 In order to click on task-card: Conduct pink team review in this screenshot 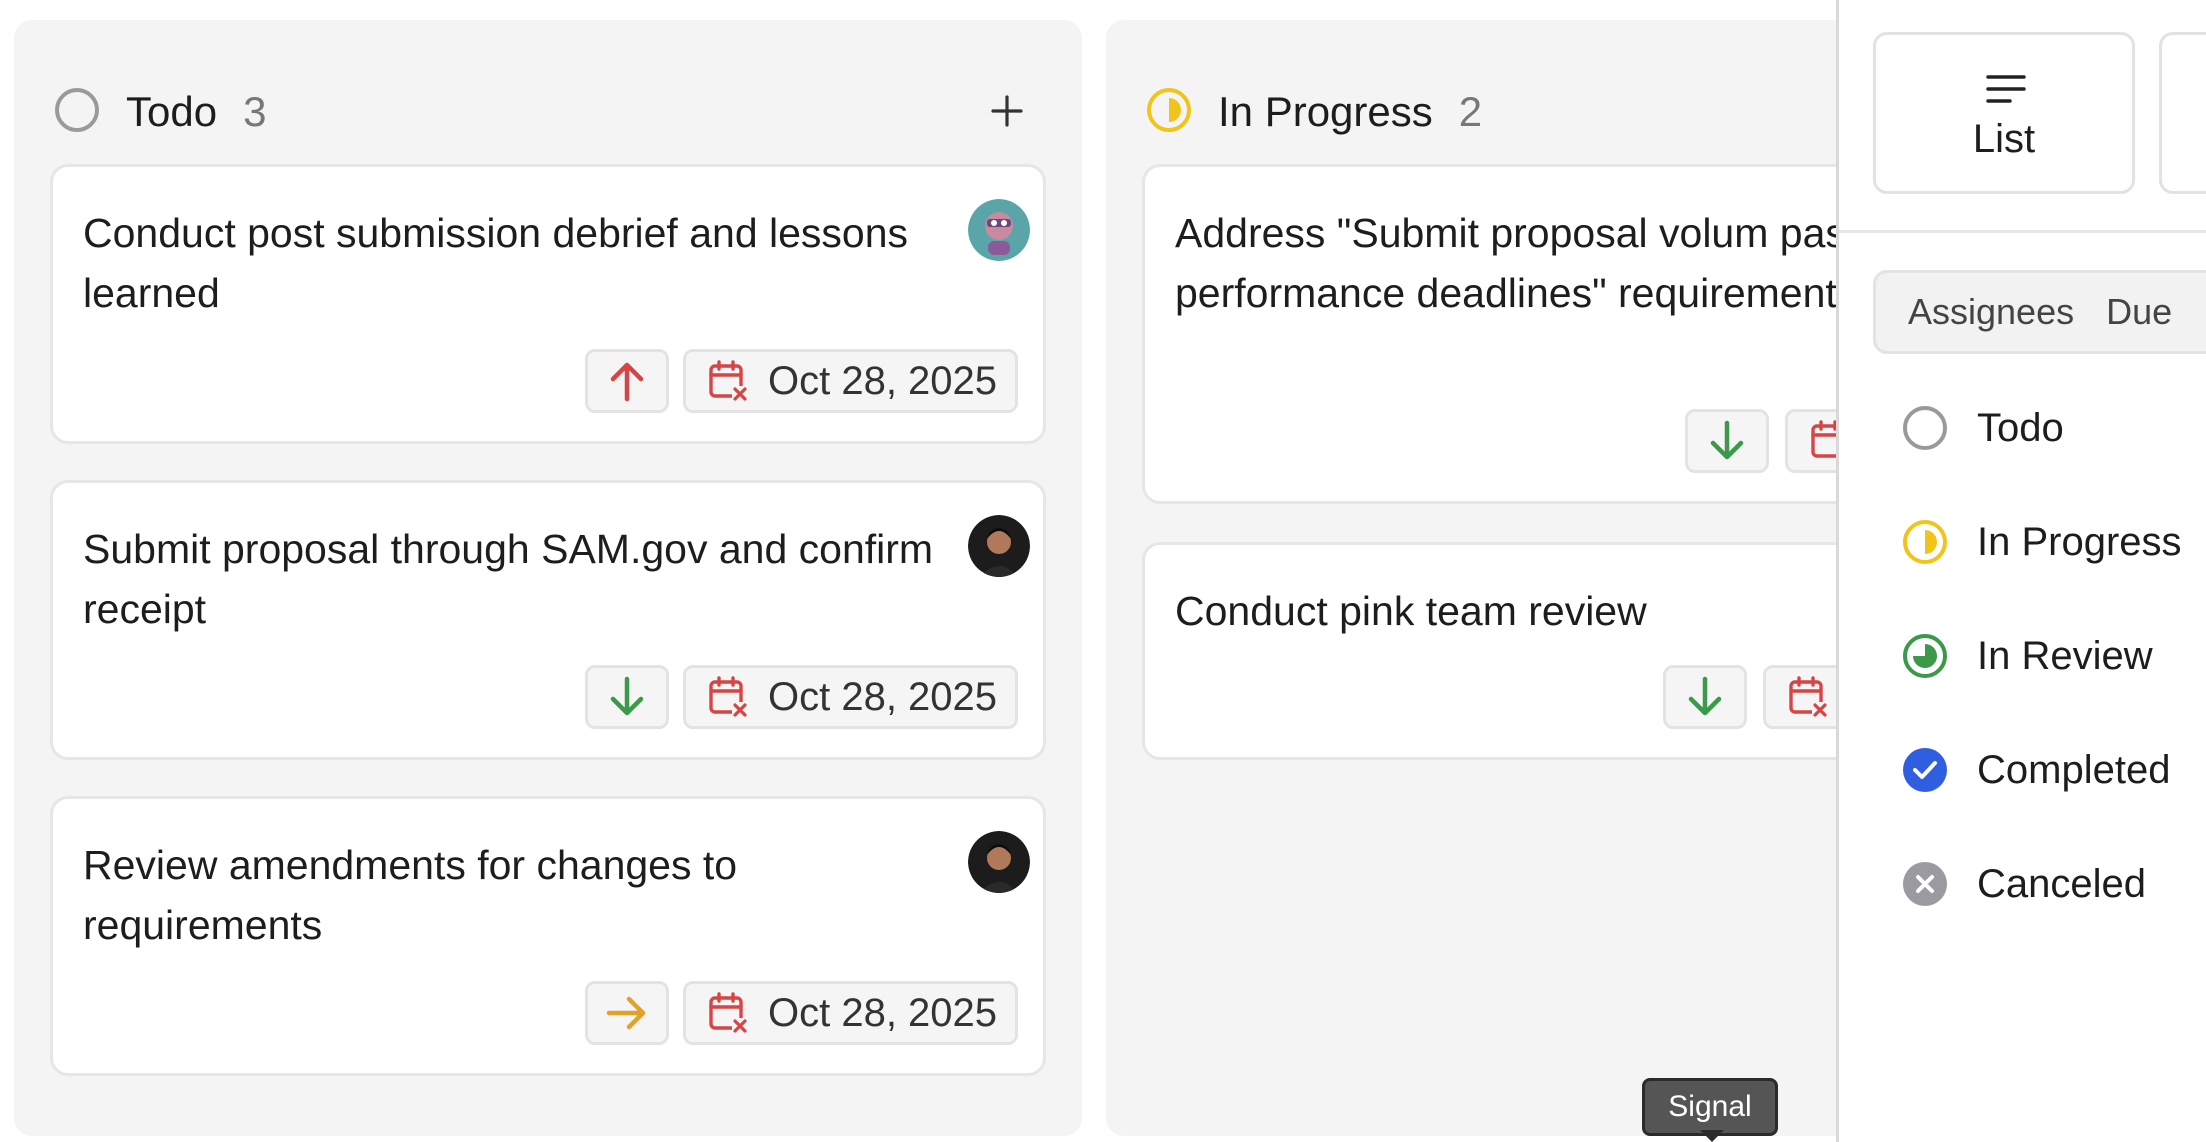, I will do `click(1522, 651)`.